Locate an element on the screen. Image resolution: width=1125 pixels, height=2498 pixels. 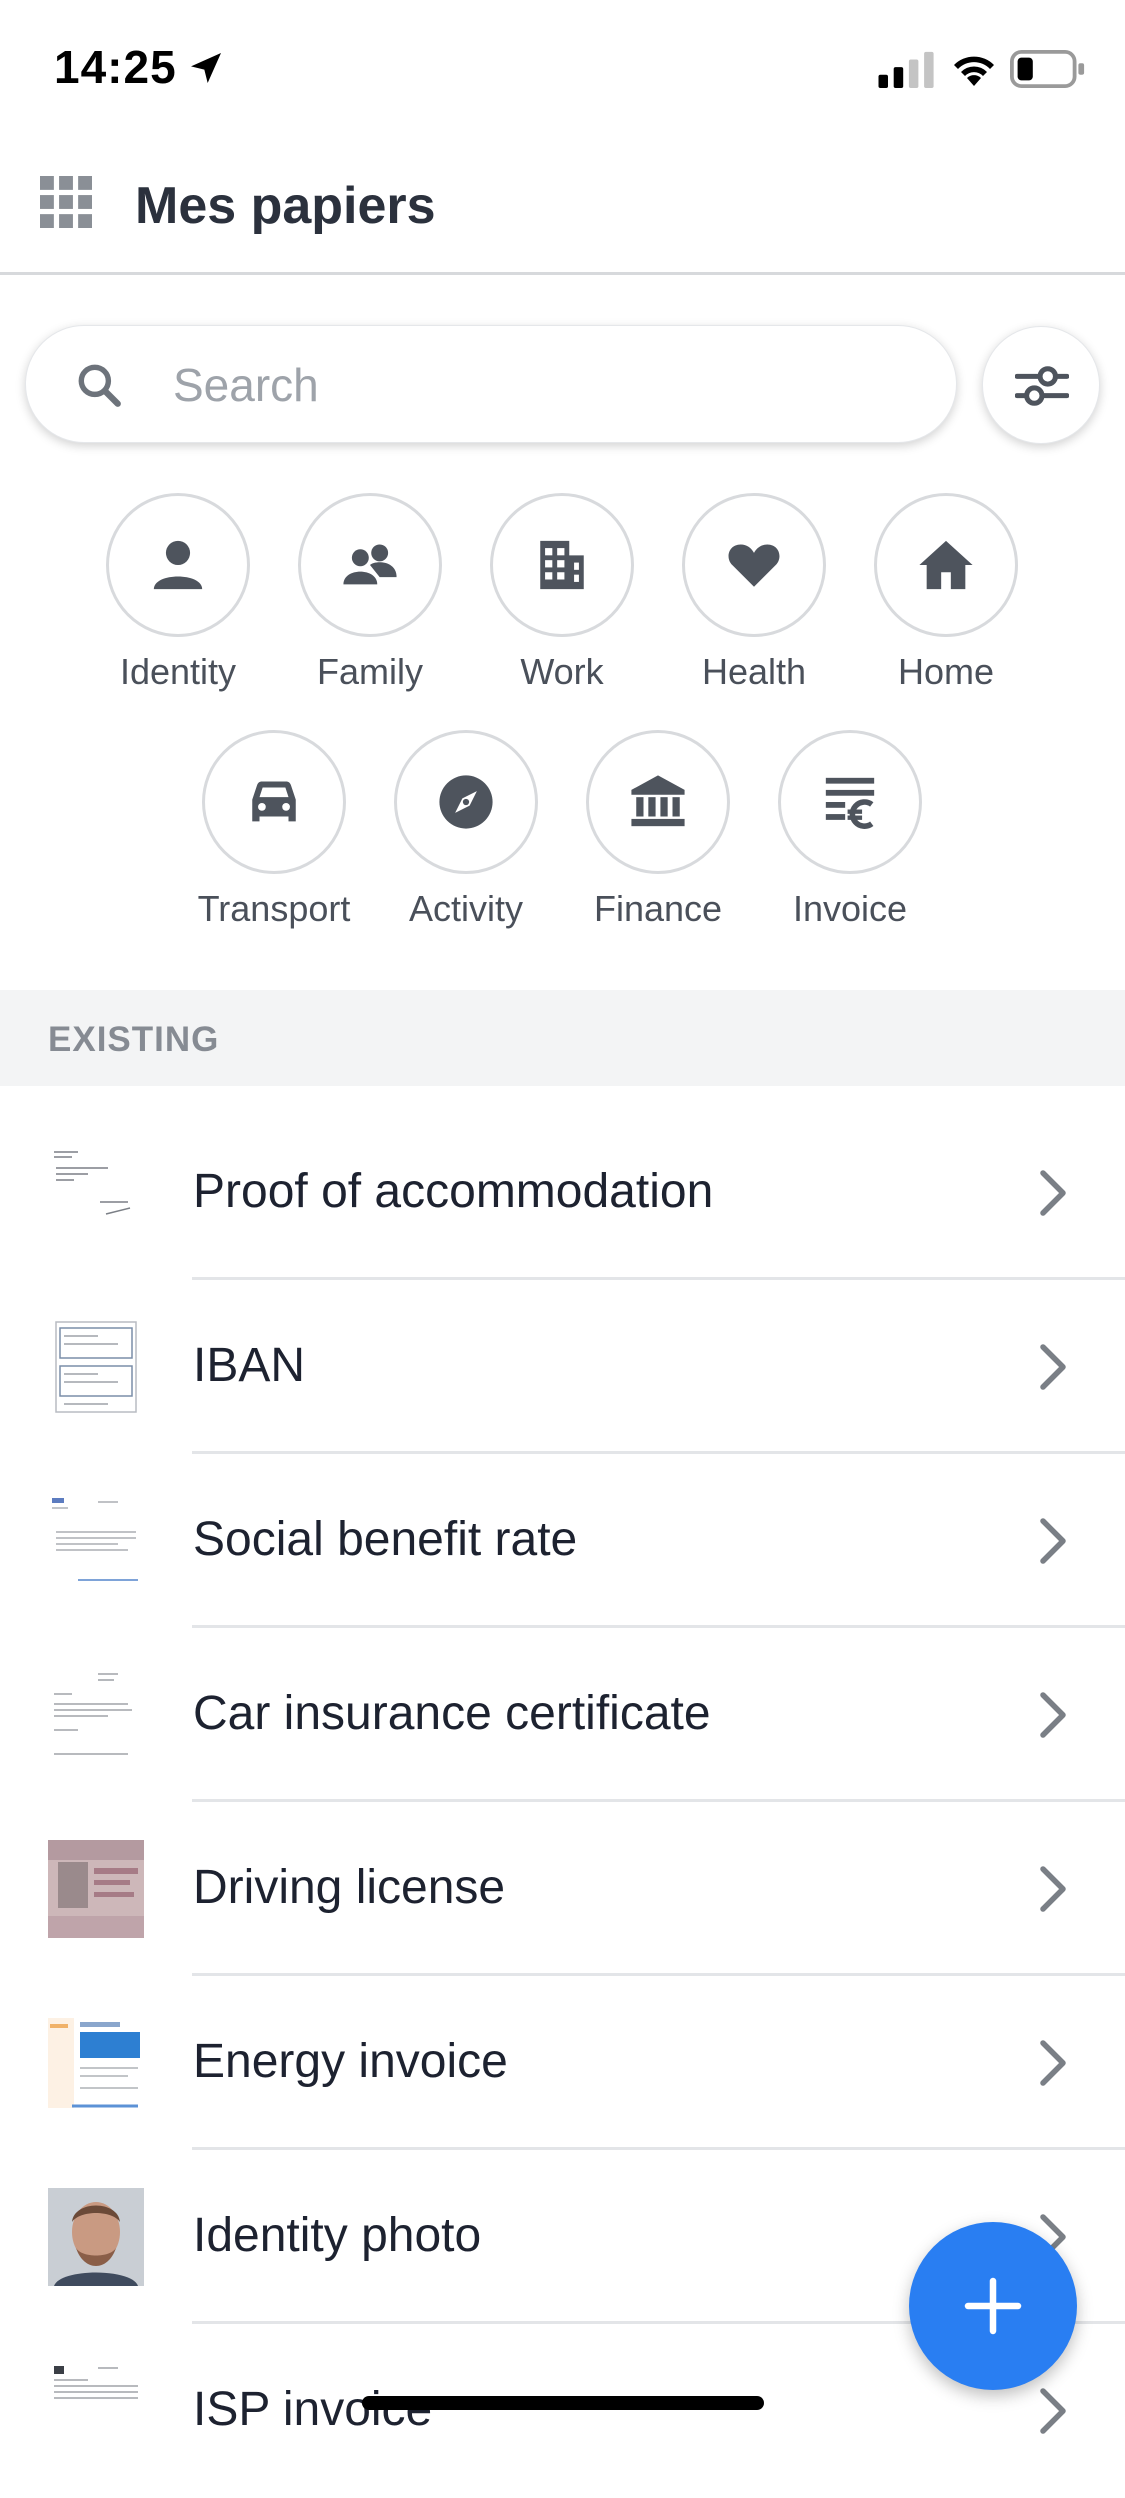
app-header: Mes papiers is located at coordinates (562, 207).